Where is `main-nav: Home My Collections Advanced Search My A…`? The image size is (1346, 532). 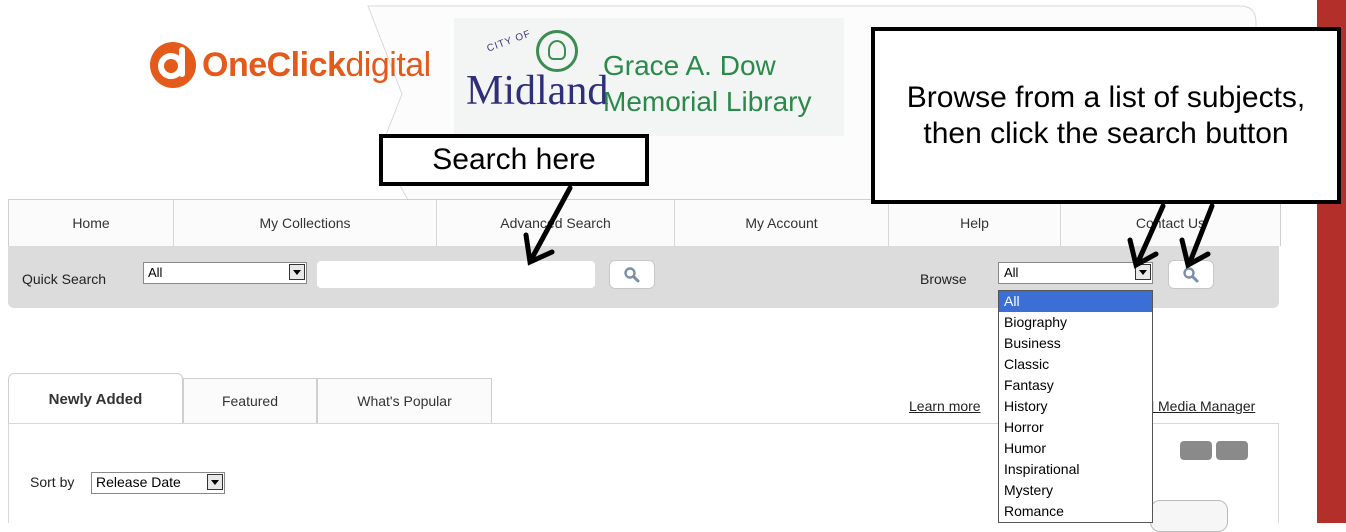
main-nav: Home My Collections Advanced Search My A… is located at coordinates (644, 222).